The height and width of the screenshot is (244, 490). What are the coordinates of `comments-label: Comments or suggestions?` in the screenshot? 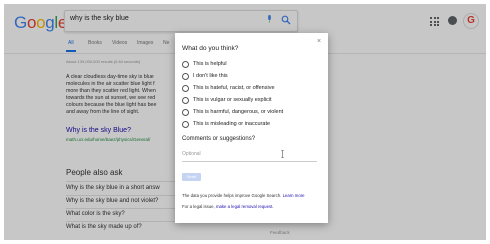 It's located at (219, 139).